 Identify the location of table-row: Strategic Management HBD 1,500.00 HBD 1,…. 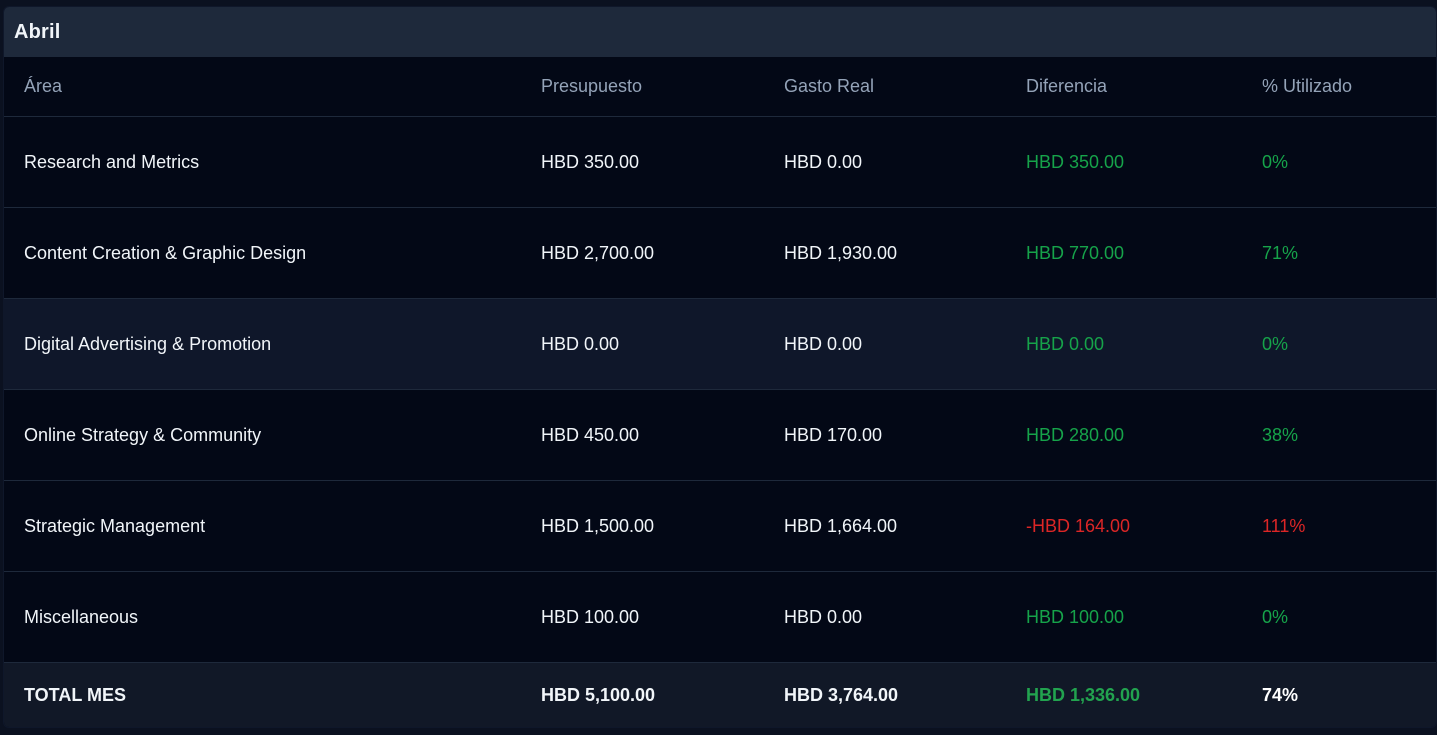
(720, 526).